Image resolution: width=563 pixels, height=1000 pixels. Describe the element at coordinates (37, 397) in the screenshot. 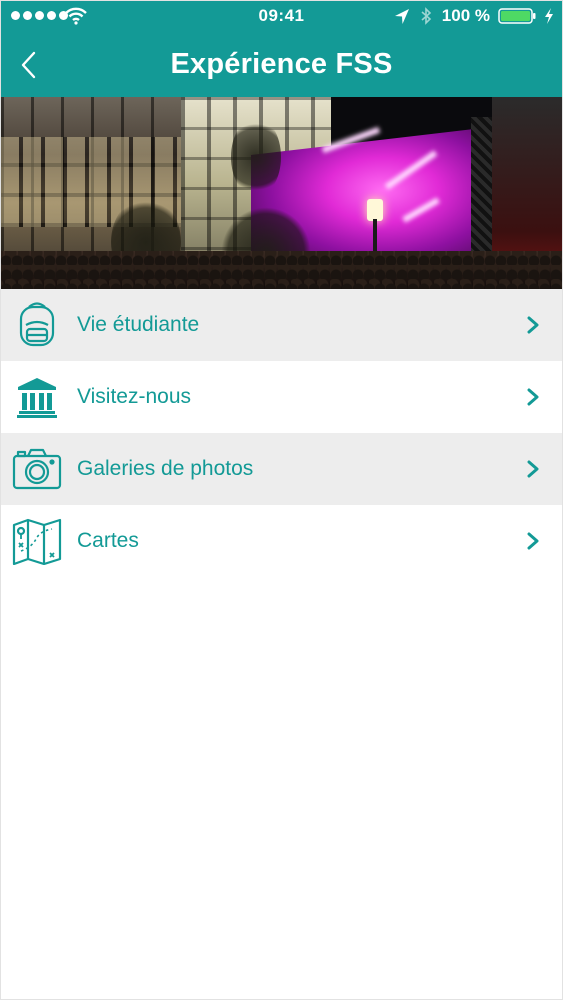

I see `building-icon` at that location.